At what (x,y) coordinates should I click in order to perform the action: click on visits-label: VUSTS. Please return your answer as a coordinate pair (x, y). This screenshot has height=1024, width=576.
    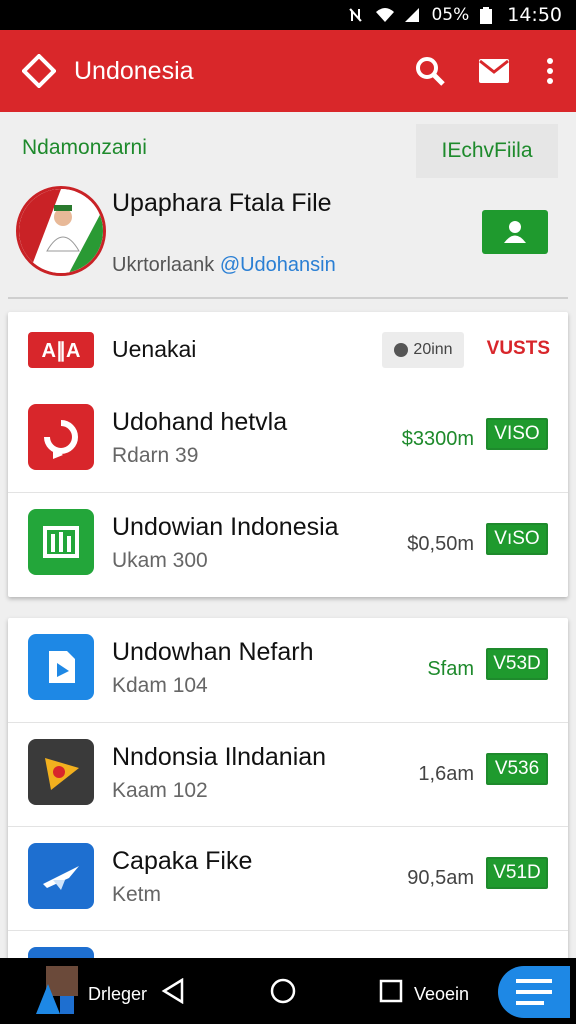
    Looking at the image, I should click on (518, 349).